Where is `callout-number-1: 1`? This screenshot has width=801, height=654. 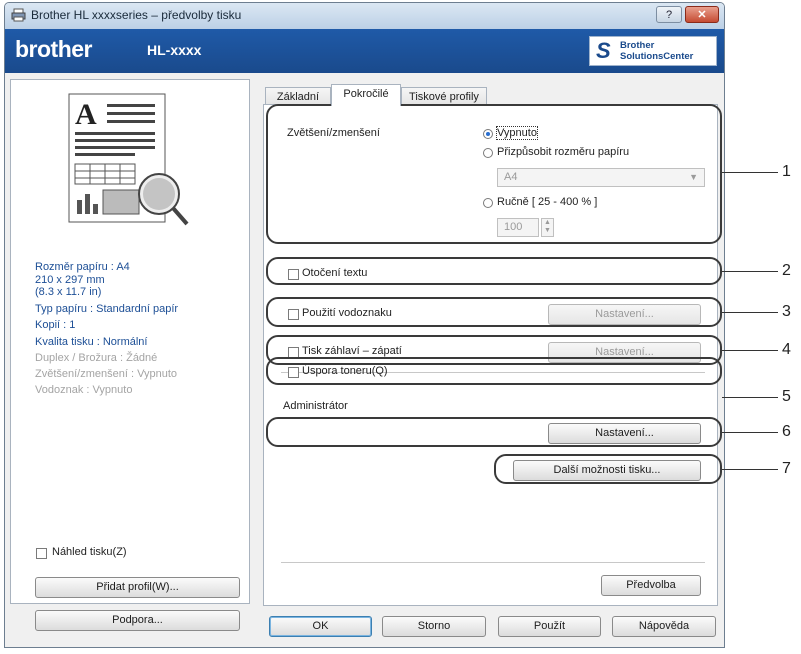 callout-number-1: 1 is located at coordinates (786, 171).